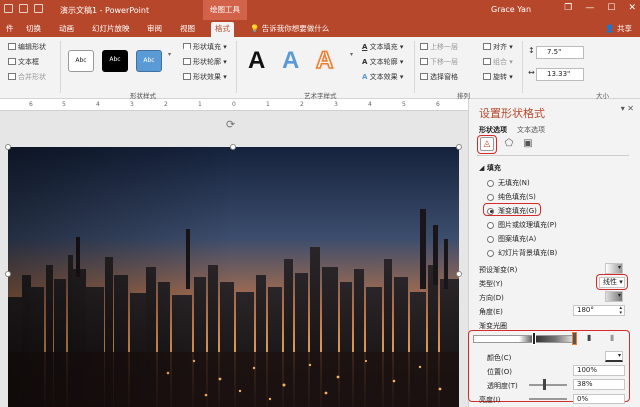  Describe the element at coordinates (12, 76) in the screenshot. I see `merge-shape-icon` at that location.